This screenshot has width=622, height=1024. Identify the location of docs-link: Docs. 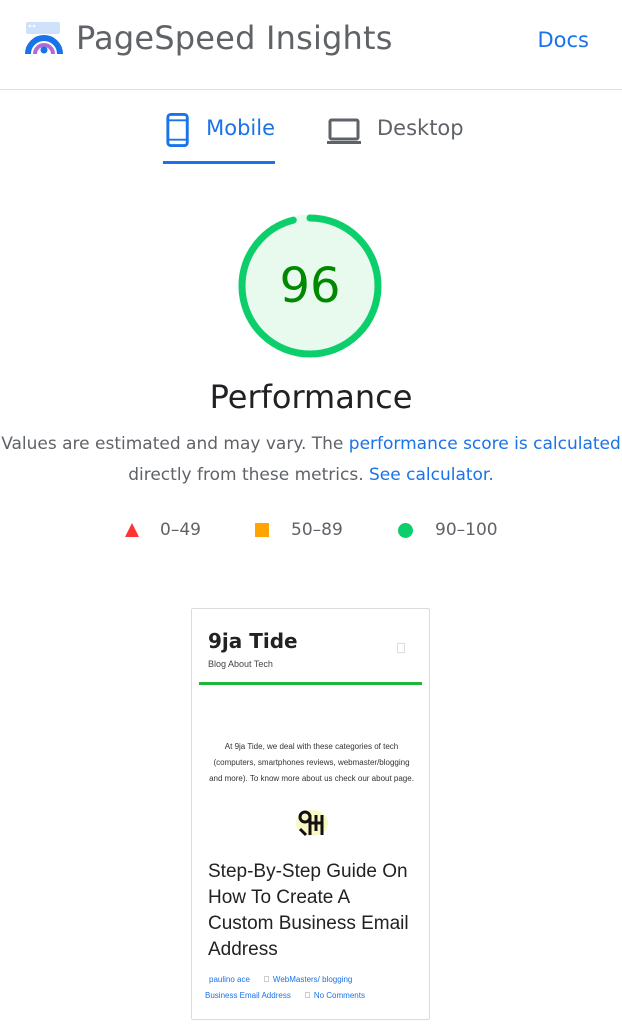
(563, 40).